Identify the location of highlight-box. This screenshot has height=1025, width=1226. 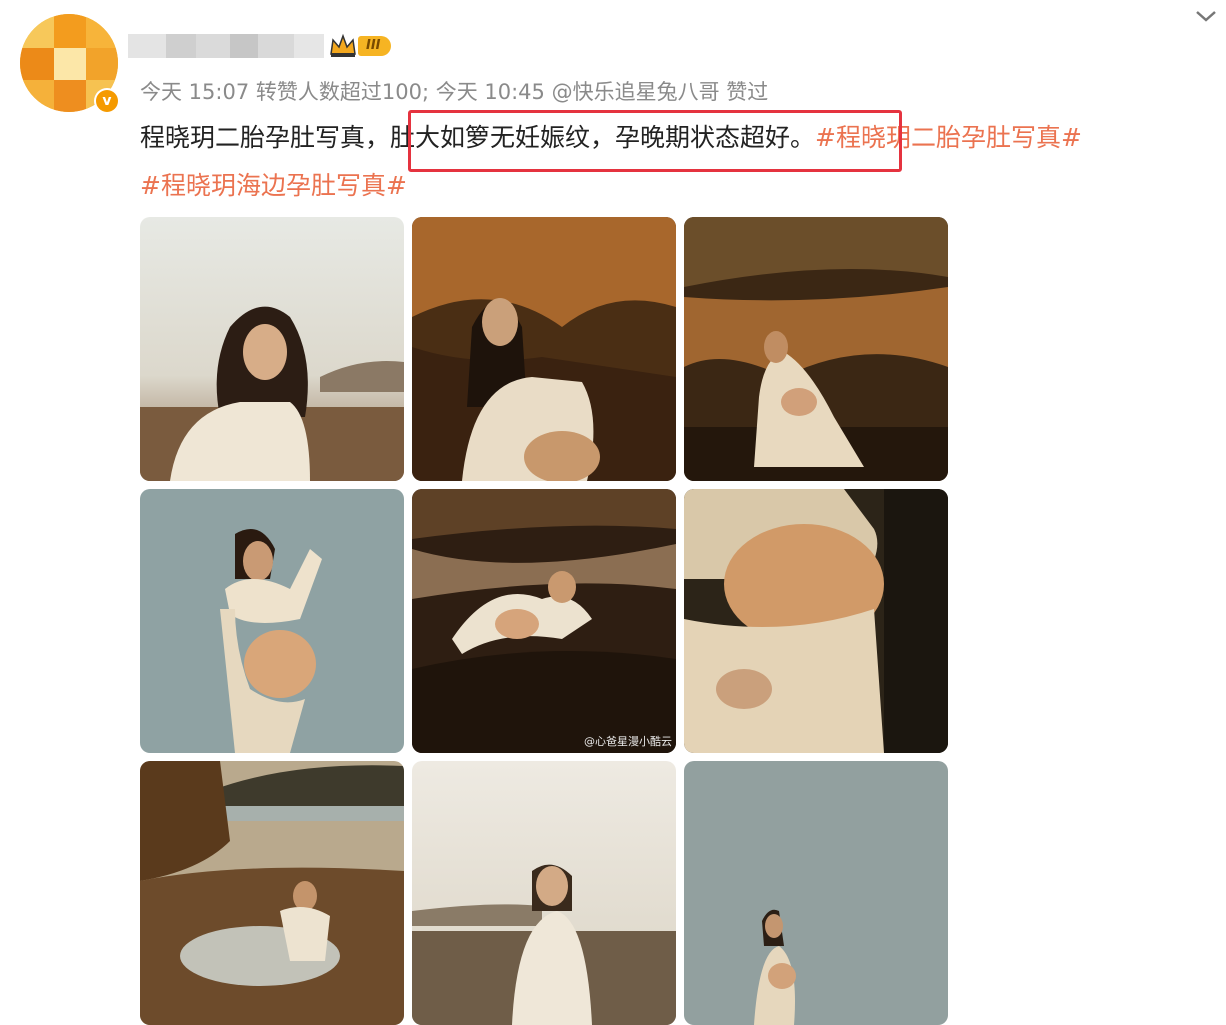
(655, 141).